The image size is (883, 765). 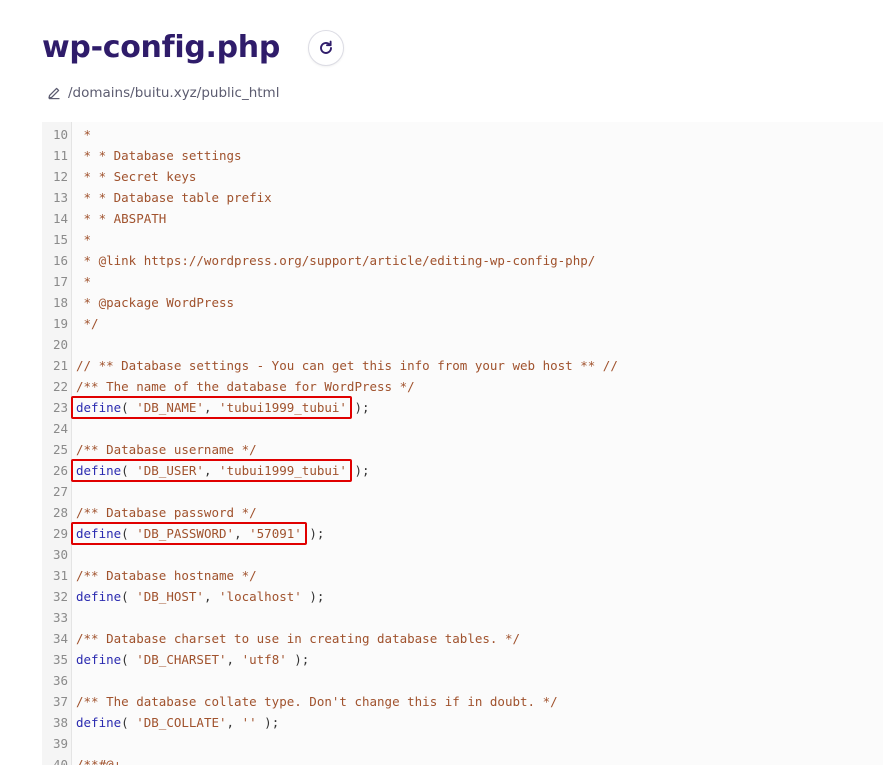 What do you see at coordinates (200, 533) in the screenshot?
I see `code-text: define( 'DB_PASSWORD', '57091' );` at bounding box center [200, 533].